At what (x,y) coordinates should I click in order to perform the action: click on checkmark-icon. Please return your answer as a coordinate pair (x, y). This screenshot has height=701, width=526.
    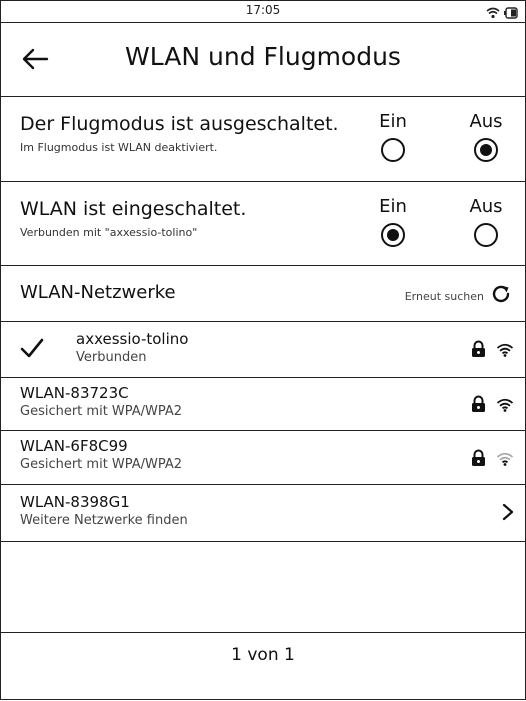
    Looking at the image, I should click on (32, 350).